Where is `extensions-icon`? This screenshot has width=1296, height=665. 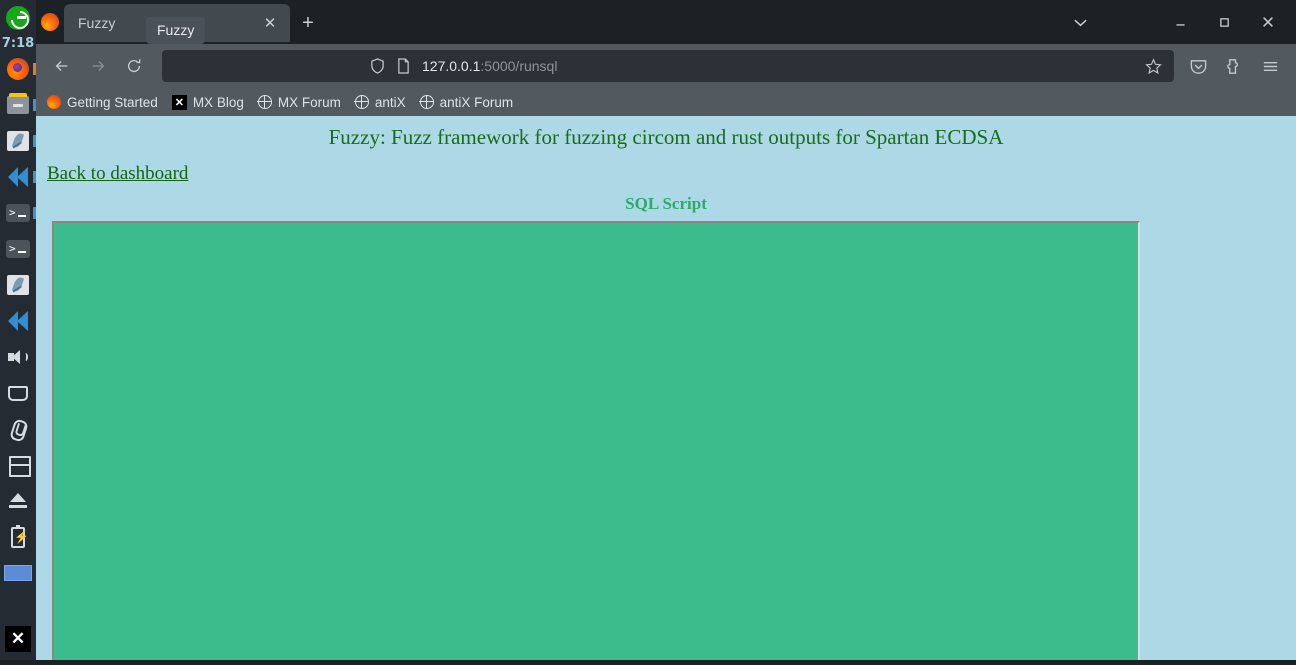
extensions-icon is located at coordinates (1234, 66).